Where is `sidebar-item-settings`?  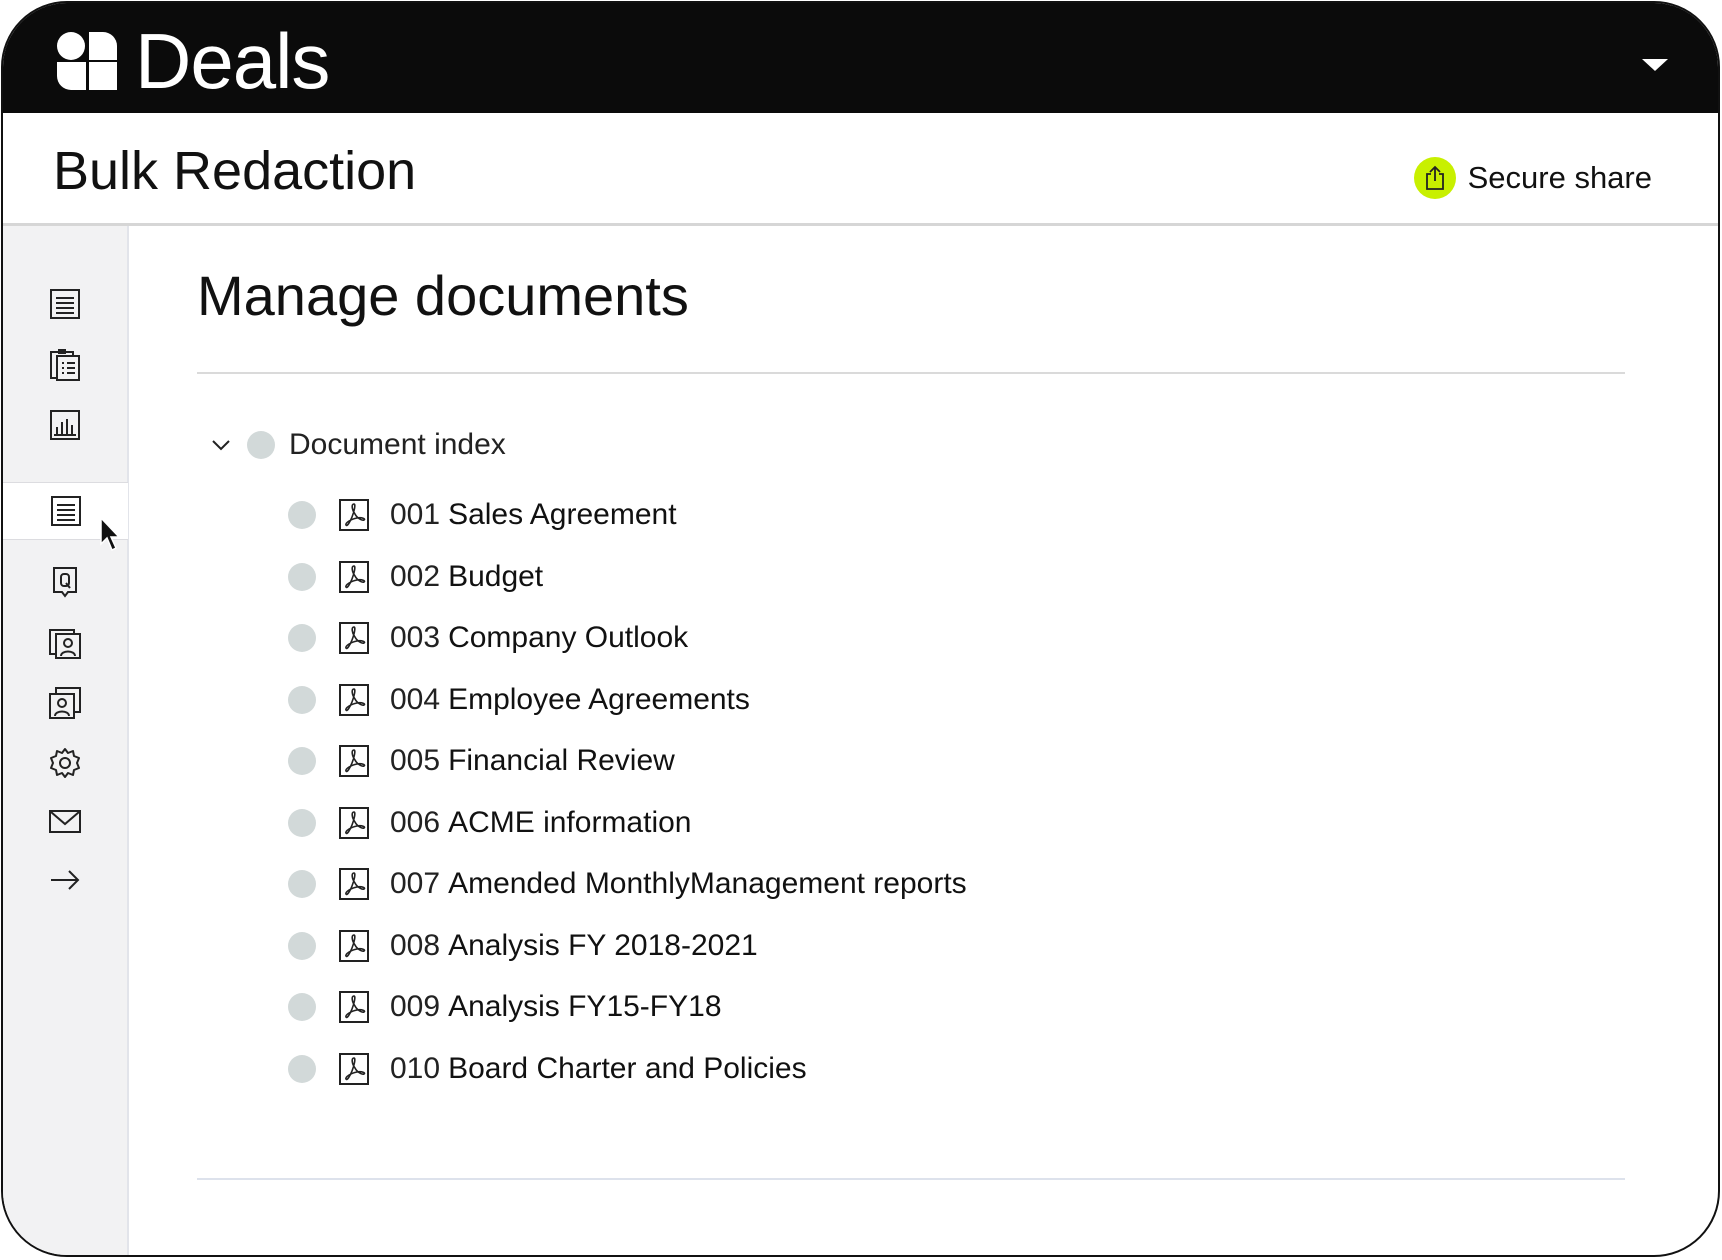 sidebar-item-settings is located at coordinates (65, 763).